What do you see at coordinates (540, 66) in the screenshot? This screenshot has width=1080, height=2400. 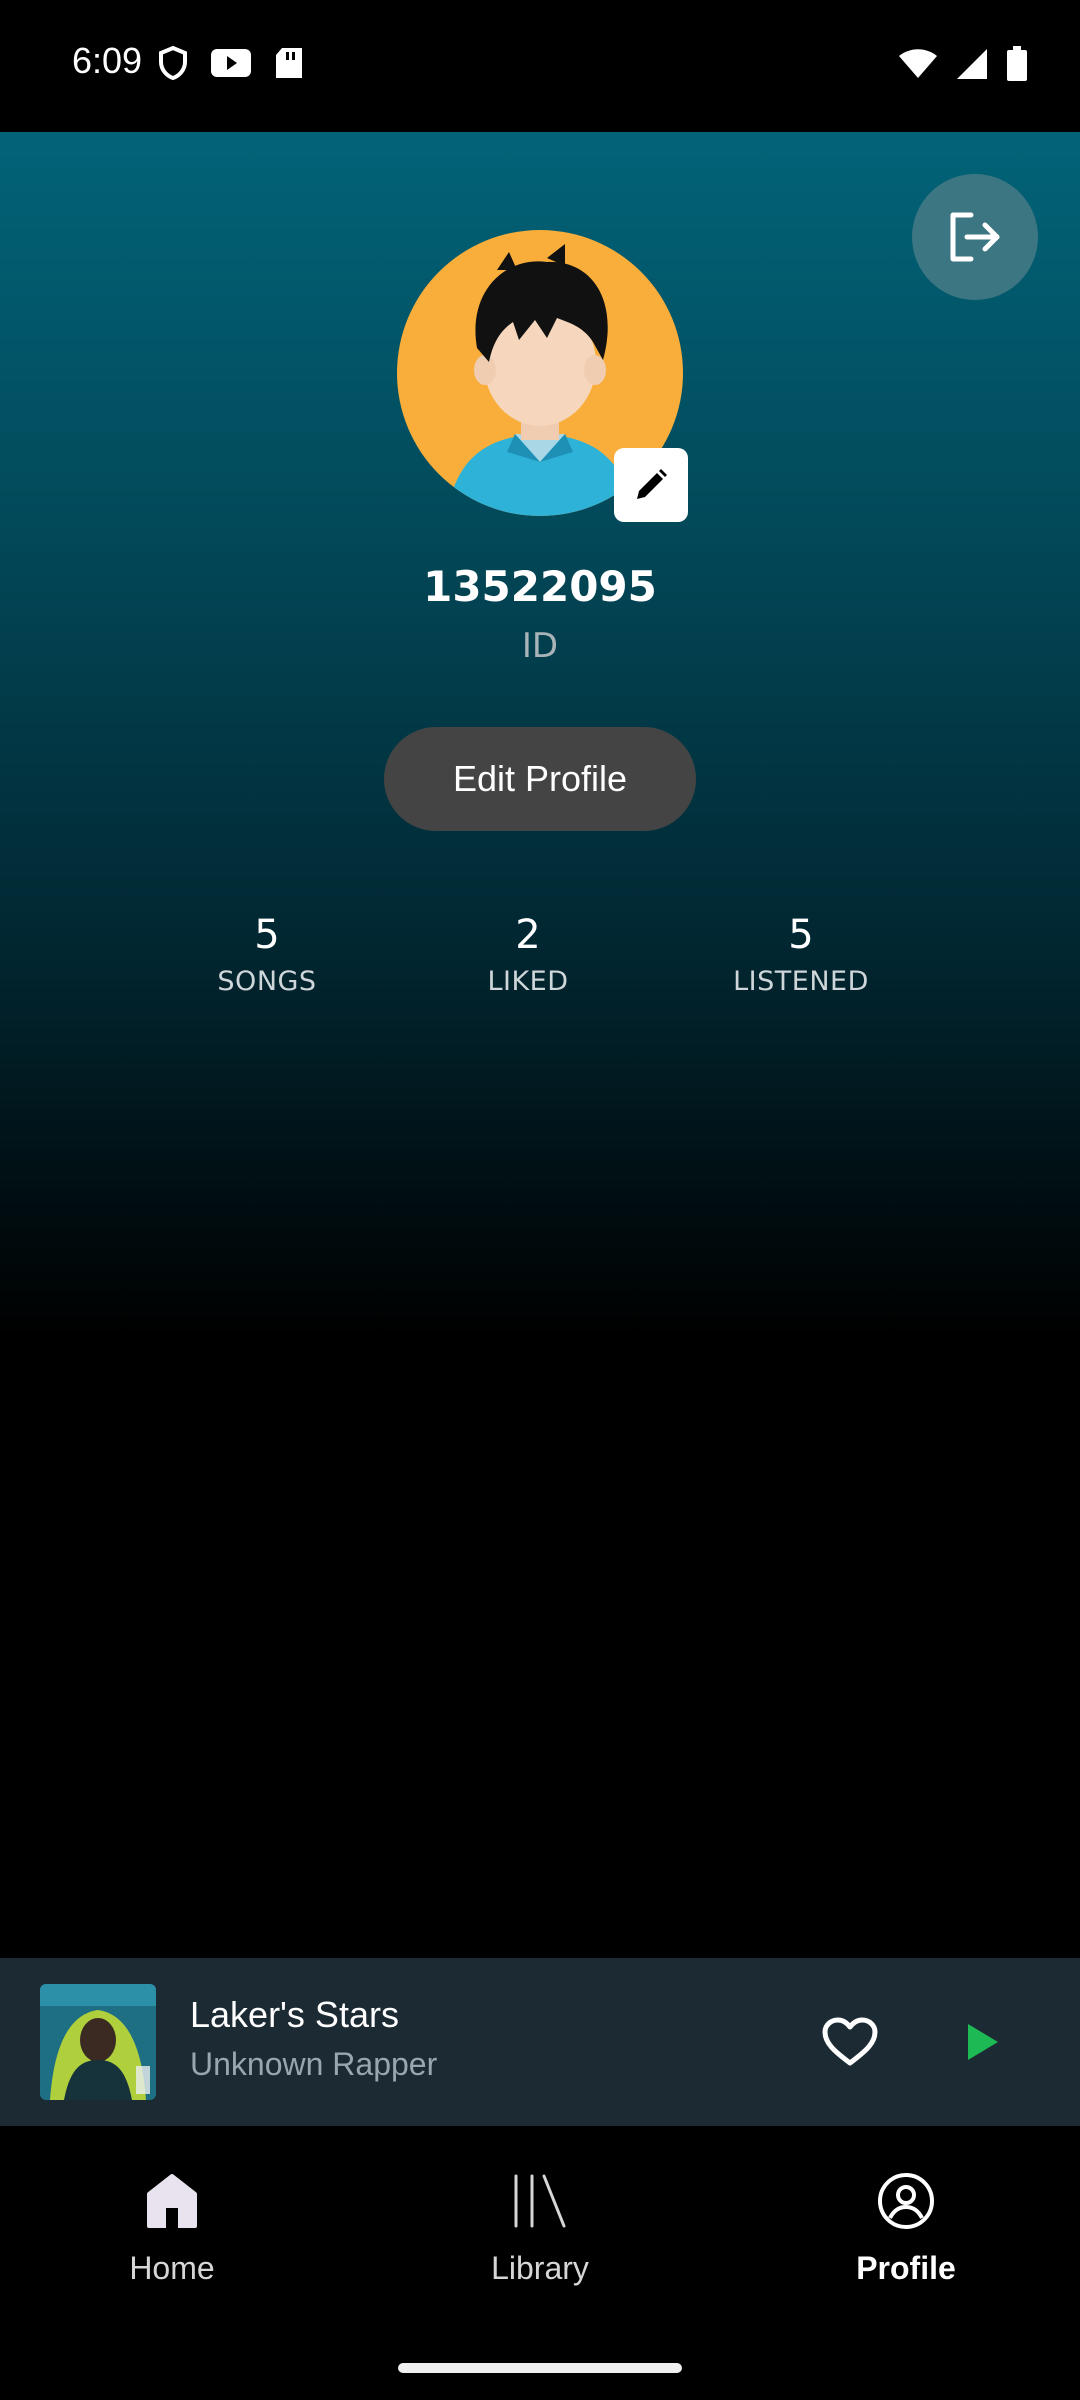 I see `status-bar: 6:09` at bounding box center [540, 66].